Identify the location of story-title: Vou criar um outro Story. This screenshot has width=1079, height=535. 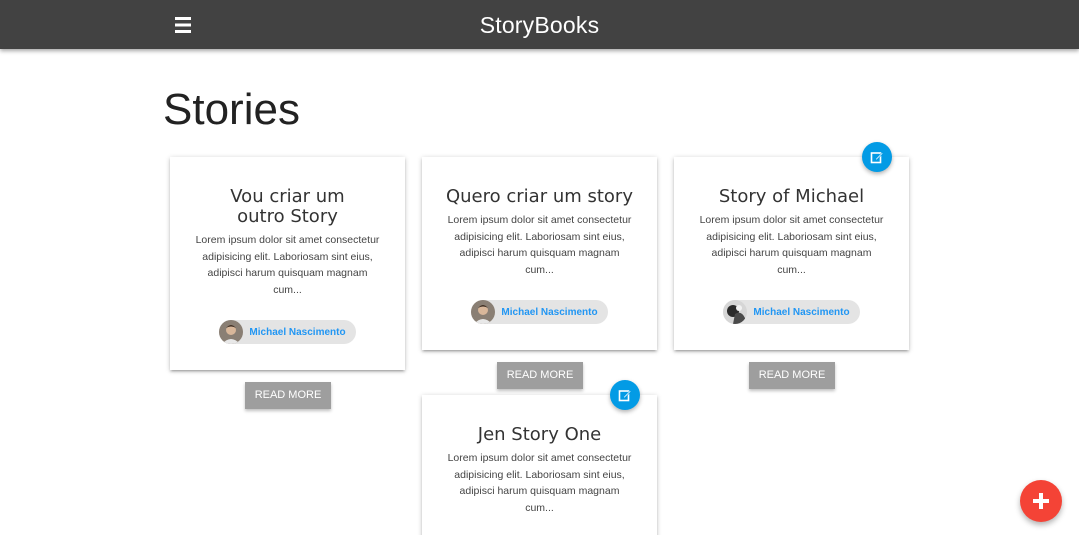
(287, 206).